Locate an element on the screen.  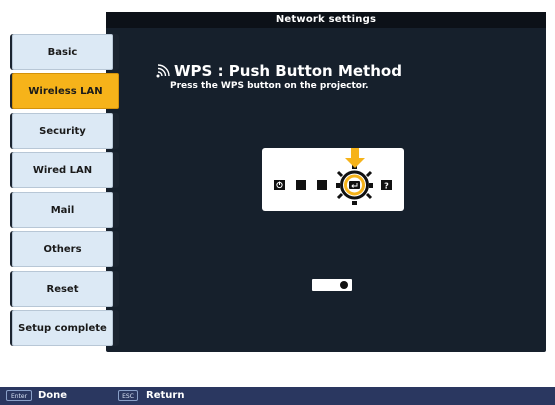
return-action: Return is located at coordinates (165, 396).